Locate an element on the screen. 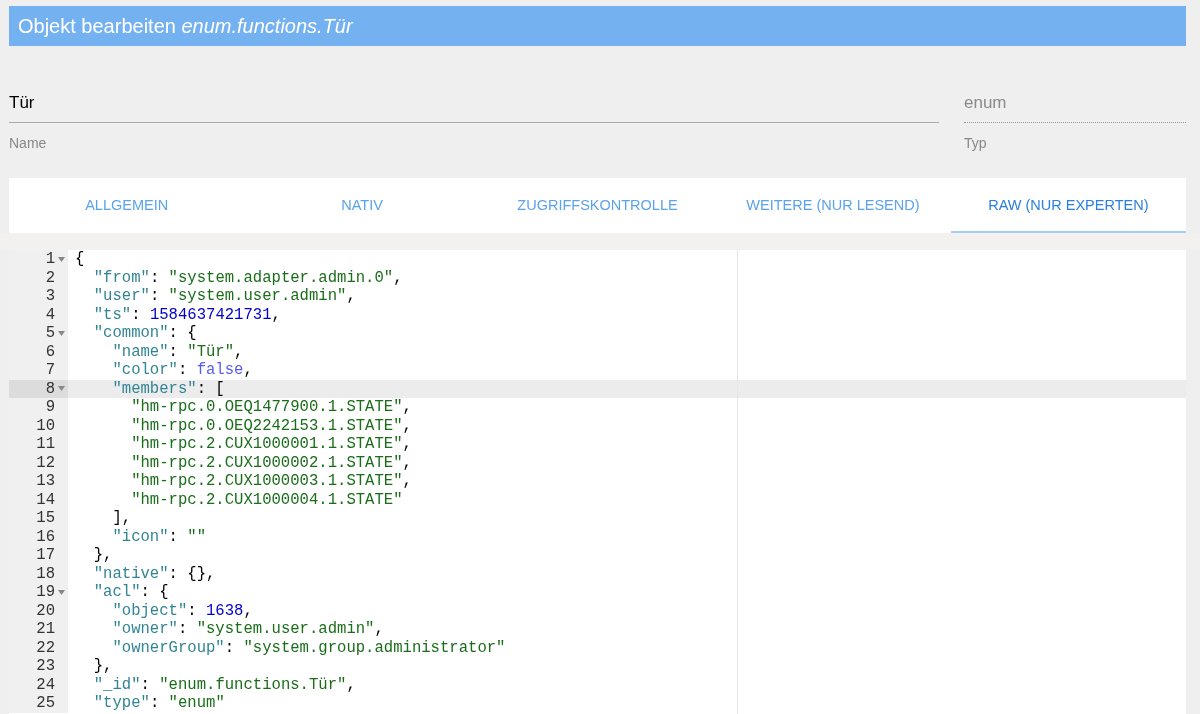 The width and height of the screenshot is (1200, 714). line-number: 20 is located at coordinates (45, 610).